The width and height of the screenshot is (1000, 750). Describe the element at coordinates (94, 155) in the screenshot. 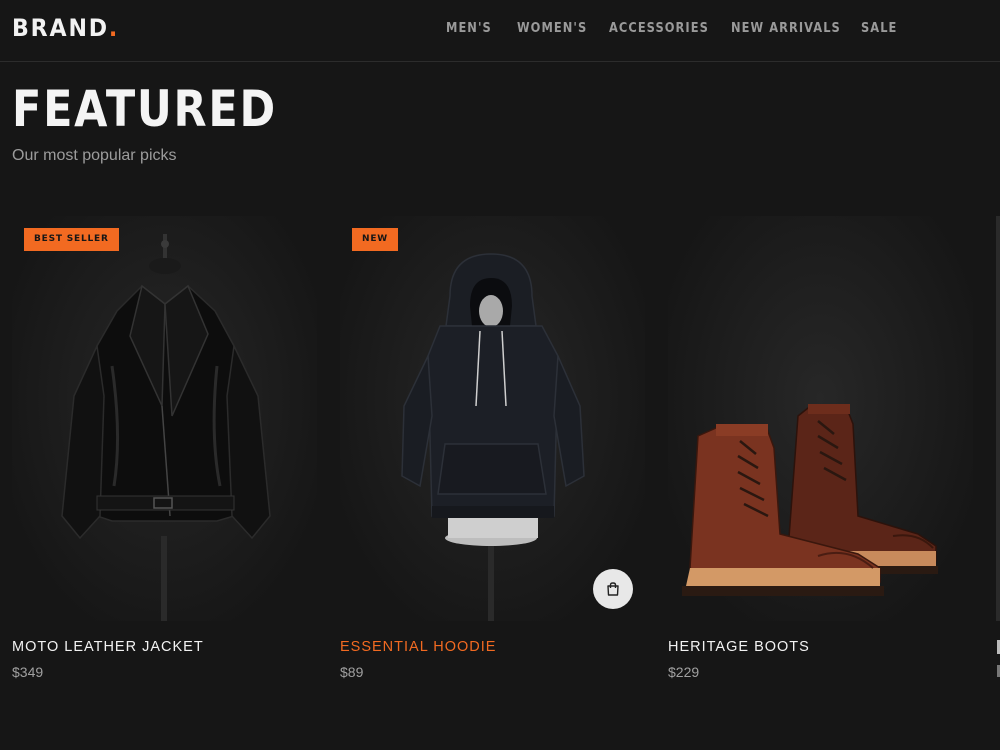

I see `page-subtitle: Our most popular picks` at that location.